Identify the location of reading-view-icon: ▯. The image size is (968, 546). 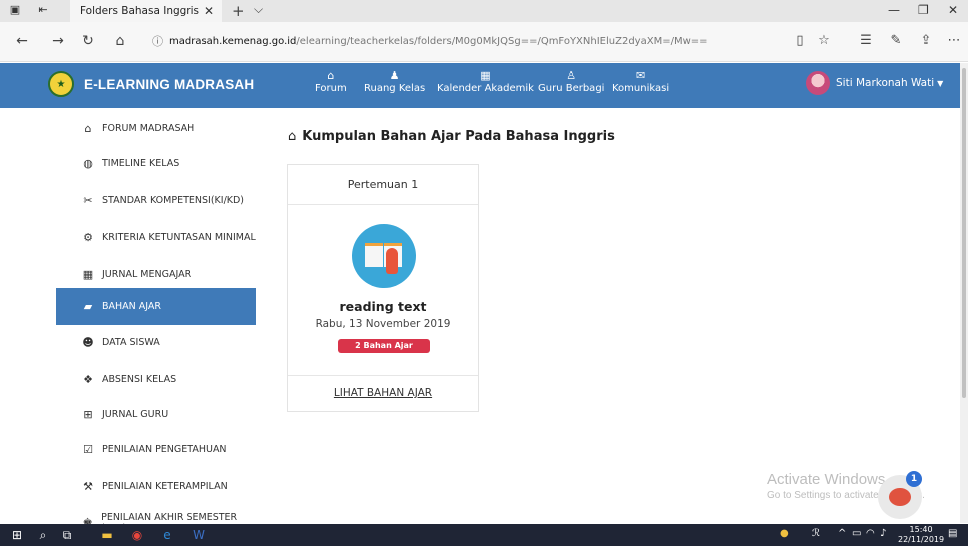
(800, 40).